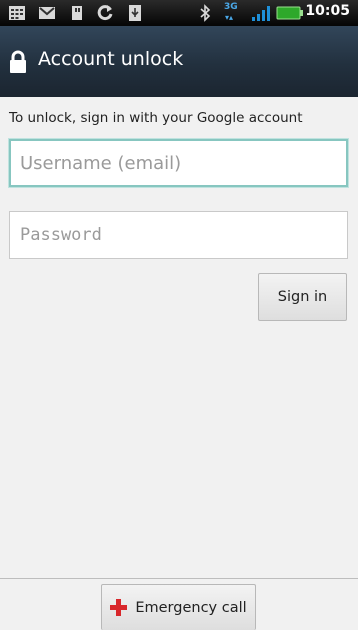 Image resolution: width=358 pixels, height=630 pixels. I want to click on sync-icon, so click(105, 13).